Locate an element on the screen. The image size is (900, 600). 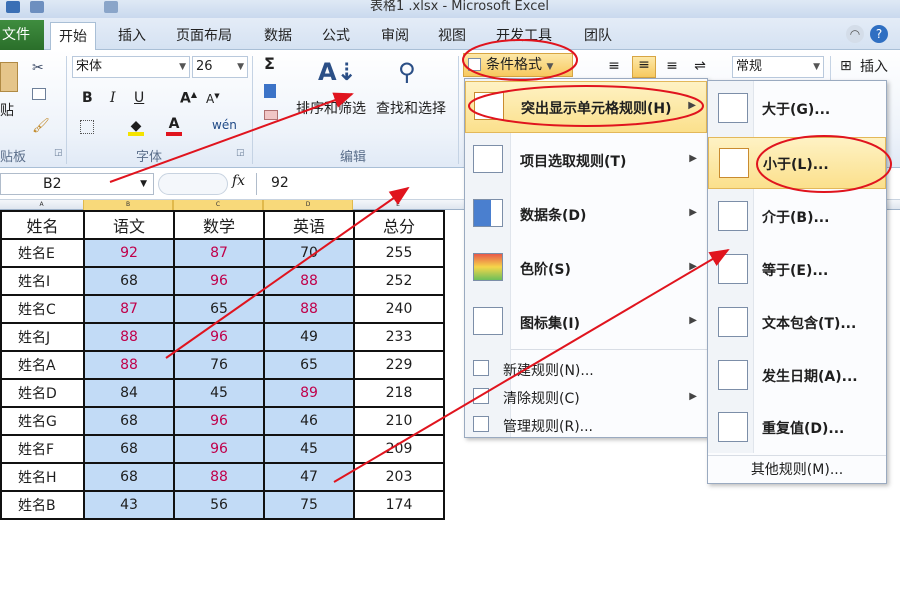
table-cell: 84 is located at coordinates (129, 393).